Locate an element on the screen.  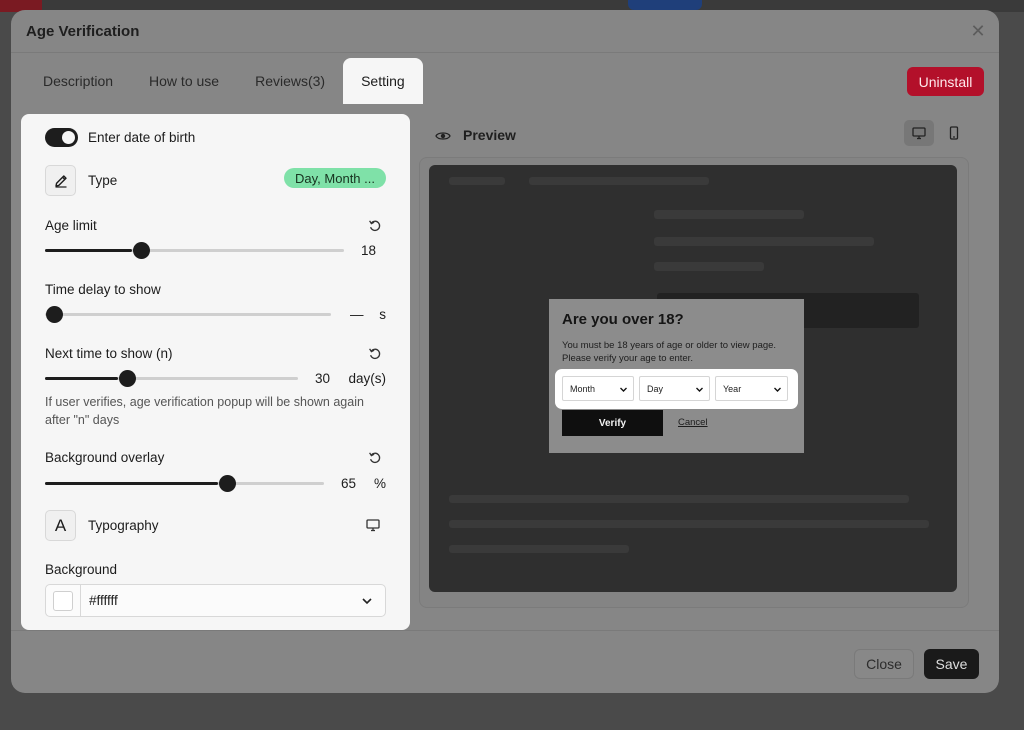
typography-glyph: A is located at coordinates (60, 525).